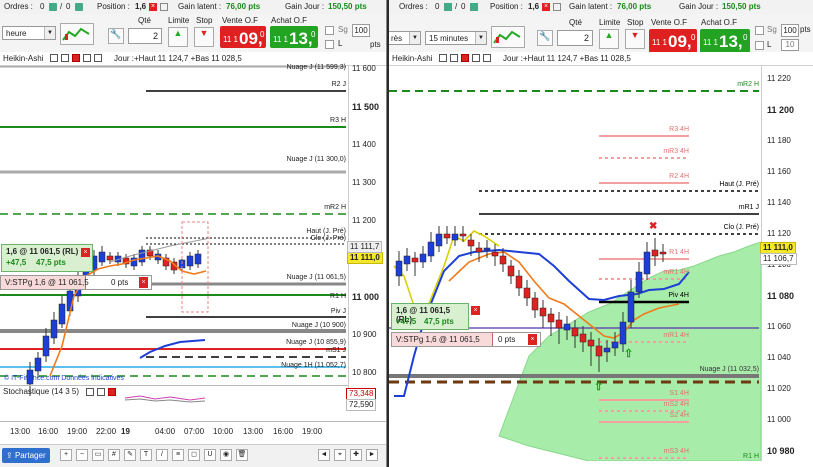 Image resolution: width=813 pixels, height=467 pixels. Describe the element at coordinates (155, 36) in the screenshot. I see `qte-value: 2` at that location.